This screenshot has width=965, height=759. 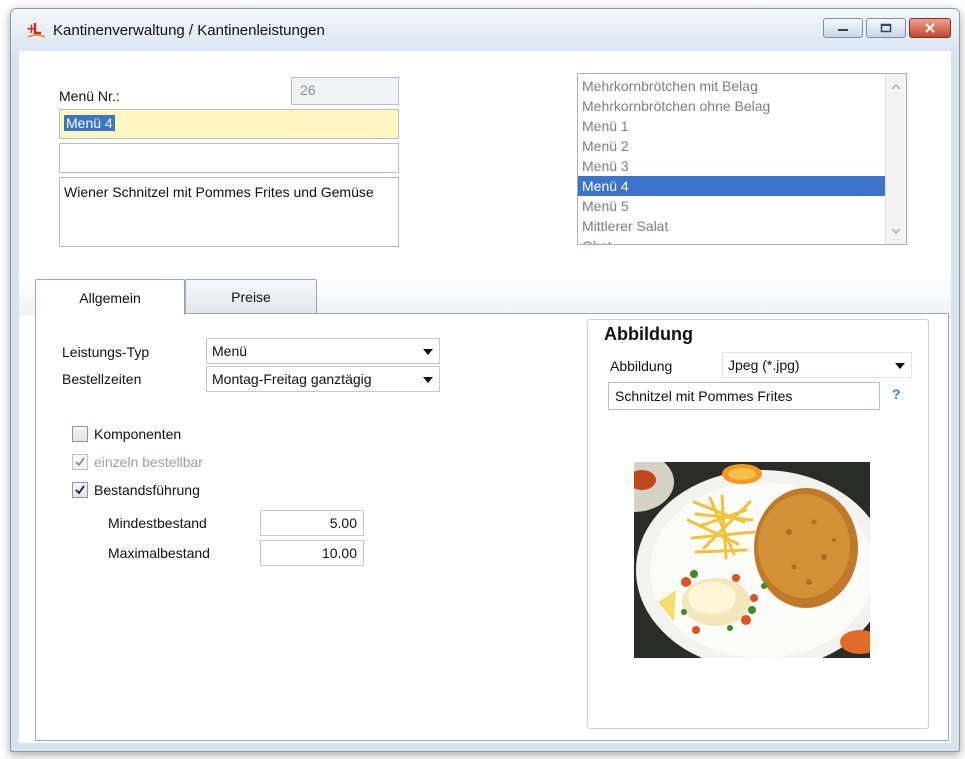 I want to click on maximalbestand-label: Maximalbestand, so click(x=159, y=553).